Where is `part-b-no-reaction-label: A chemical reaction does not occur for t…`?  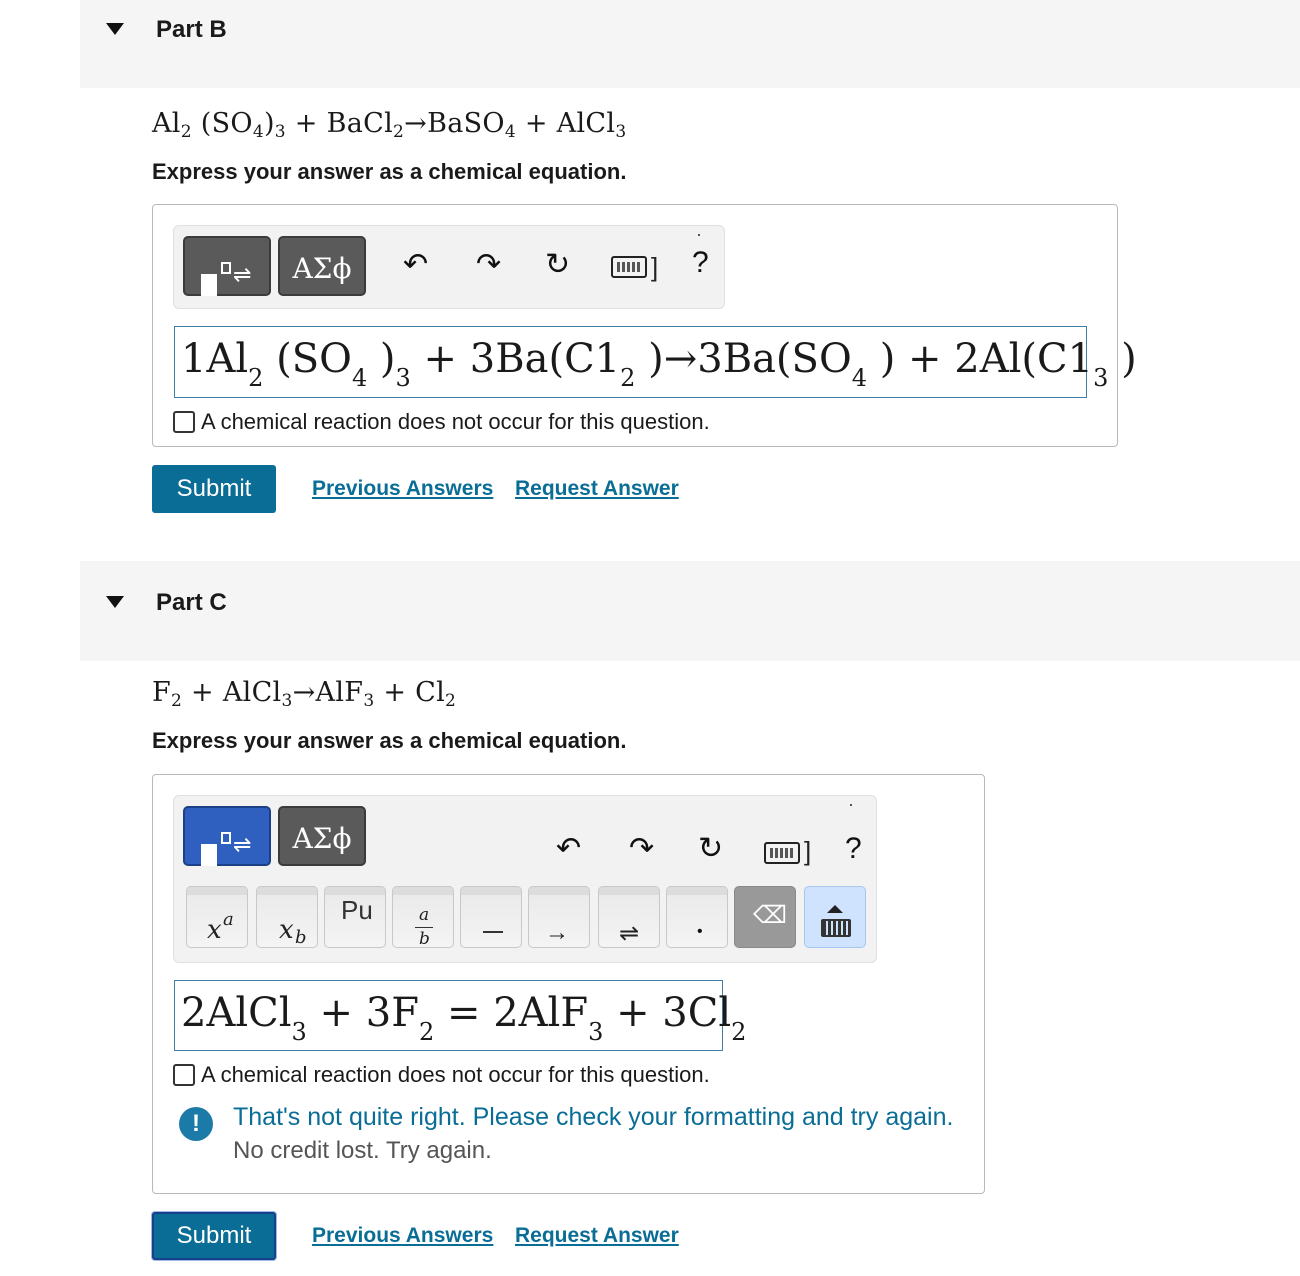 part-b-no-reaction-label: A chemical reaction does not occur for t… is located at coordinates (455, 421).